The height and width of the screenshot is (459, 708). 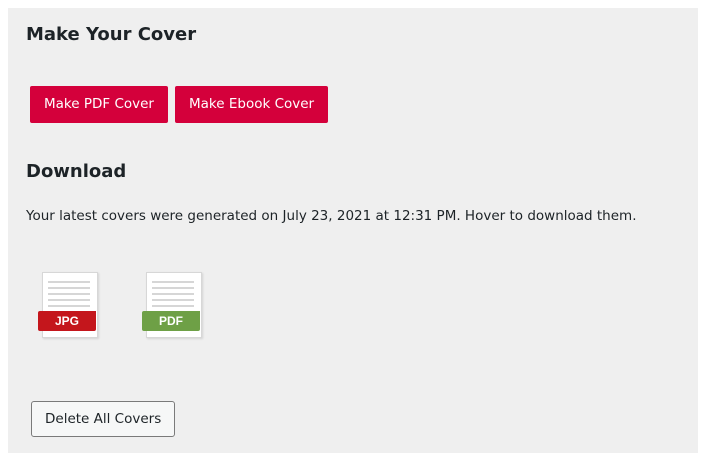 I want to click on delete-all-covers-button: Delete All Covers, so click(x=103, y=419).